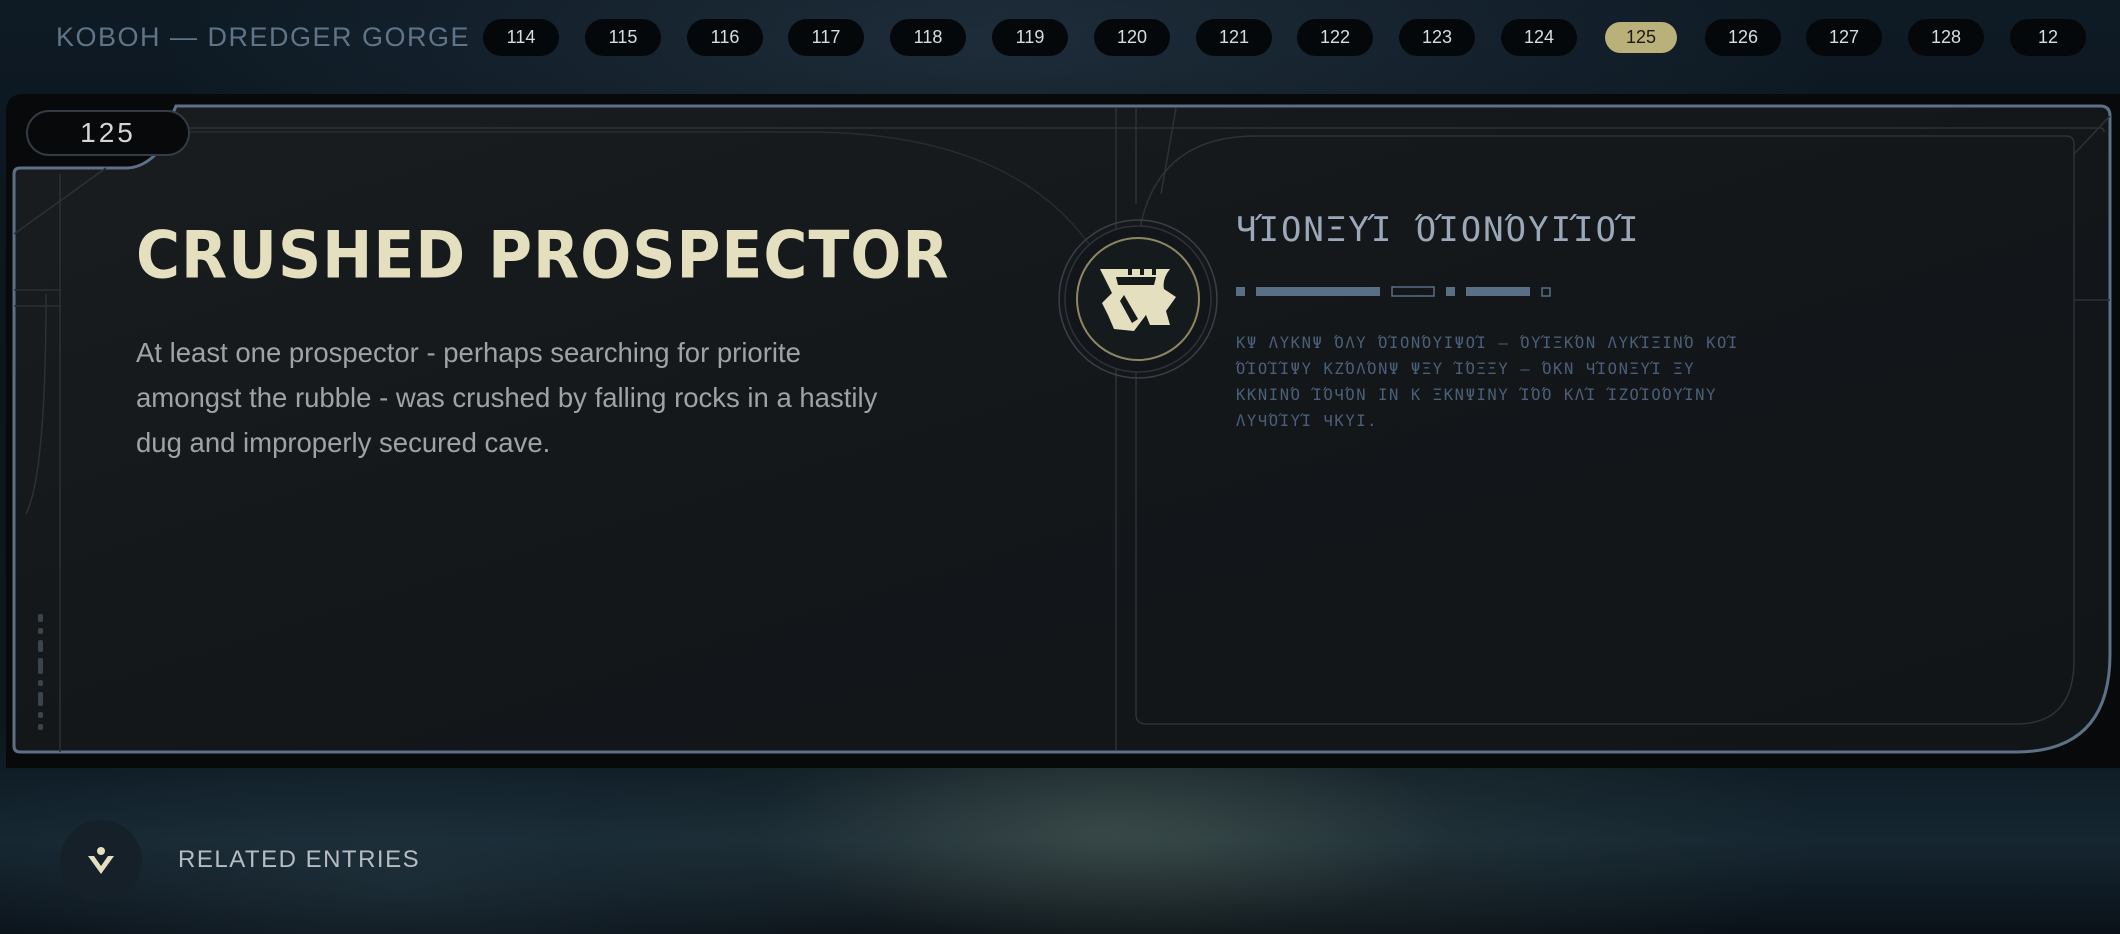 The image size is (2120, 934). I want to click on entry-tab-119: 119, so click(1030, 37).